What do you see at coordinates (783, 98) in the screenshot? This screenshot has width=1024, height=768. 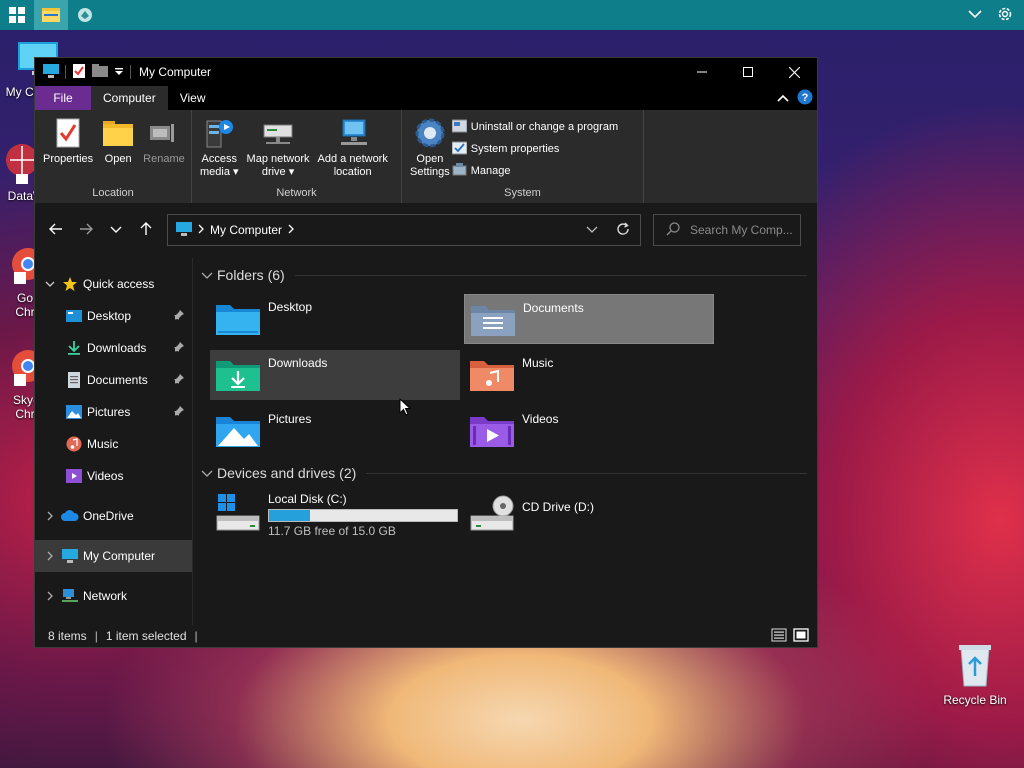 I see `collapse-ribbon-icon` at bounding box center [783, 98].